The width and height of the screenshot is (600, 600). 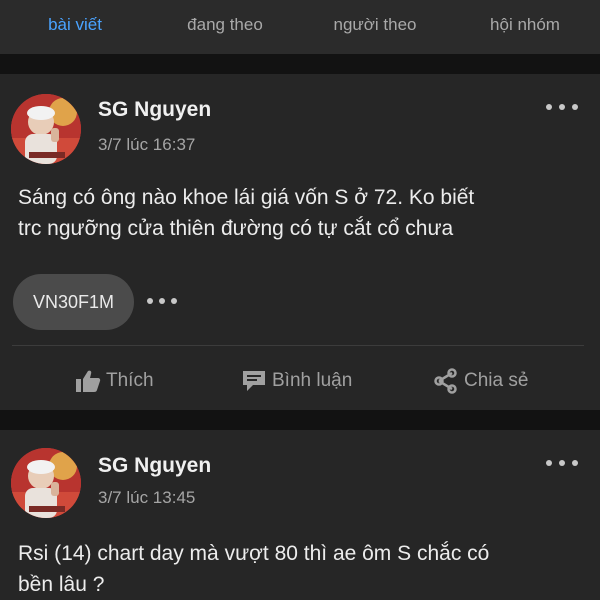 What do you see at coordinates (445, 381) in the screenshot?
I see `share-icon` at bounding box center [445, 381].